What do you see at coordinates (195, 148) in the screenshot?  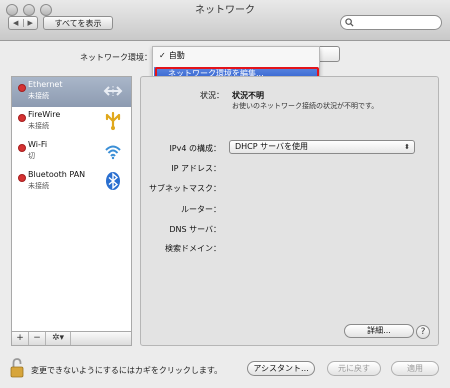 I see `ipv4-config-label: IPv4 の構成：` at bounding box center [195, 148].